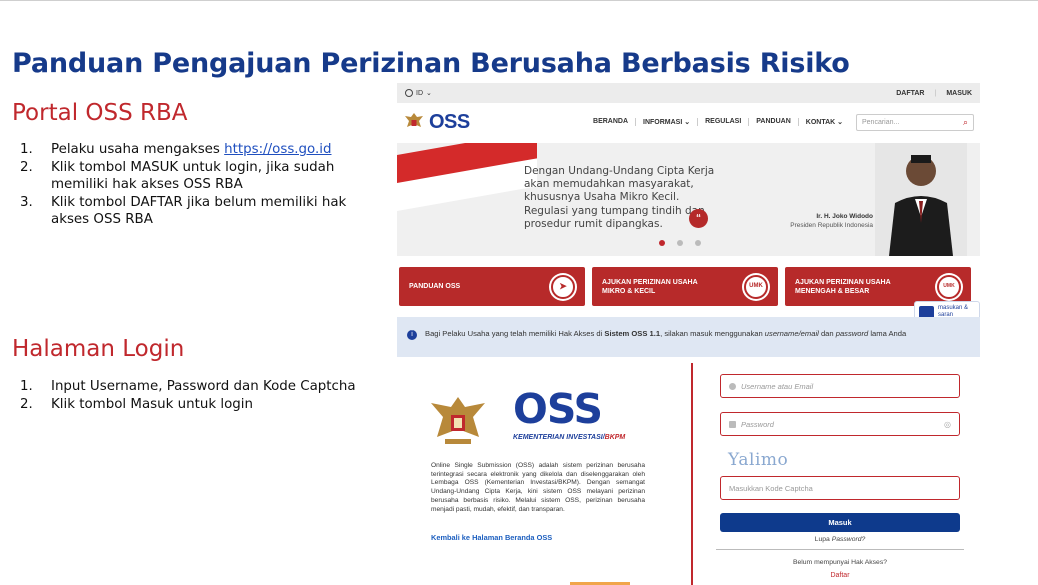 The image size is (1038, 585). I want to click on daftar-top-link: DAFTAR, so click(910, 93).